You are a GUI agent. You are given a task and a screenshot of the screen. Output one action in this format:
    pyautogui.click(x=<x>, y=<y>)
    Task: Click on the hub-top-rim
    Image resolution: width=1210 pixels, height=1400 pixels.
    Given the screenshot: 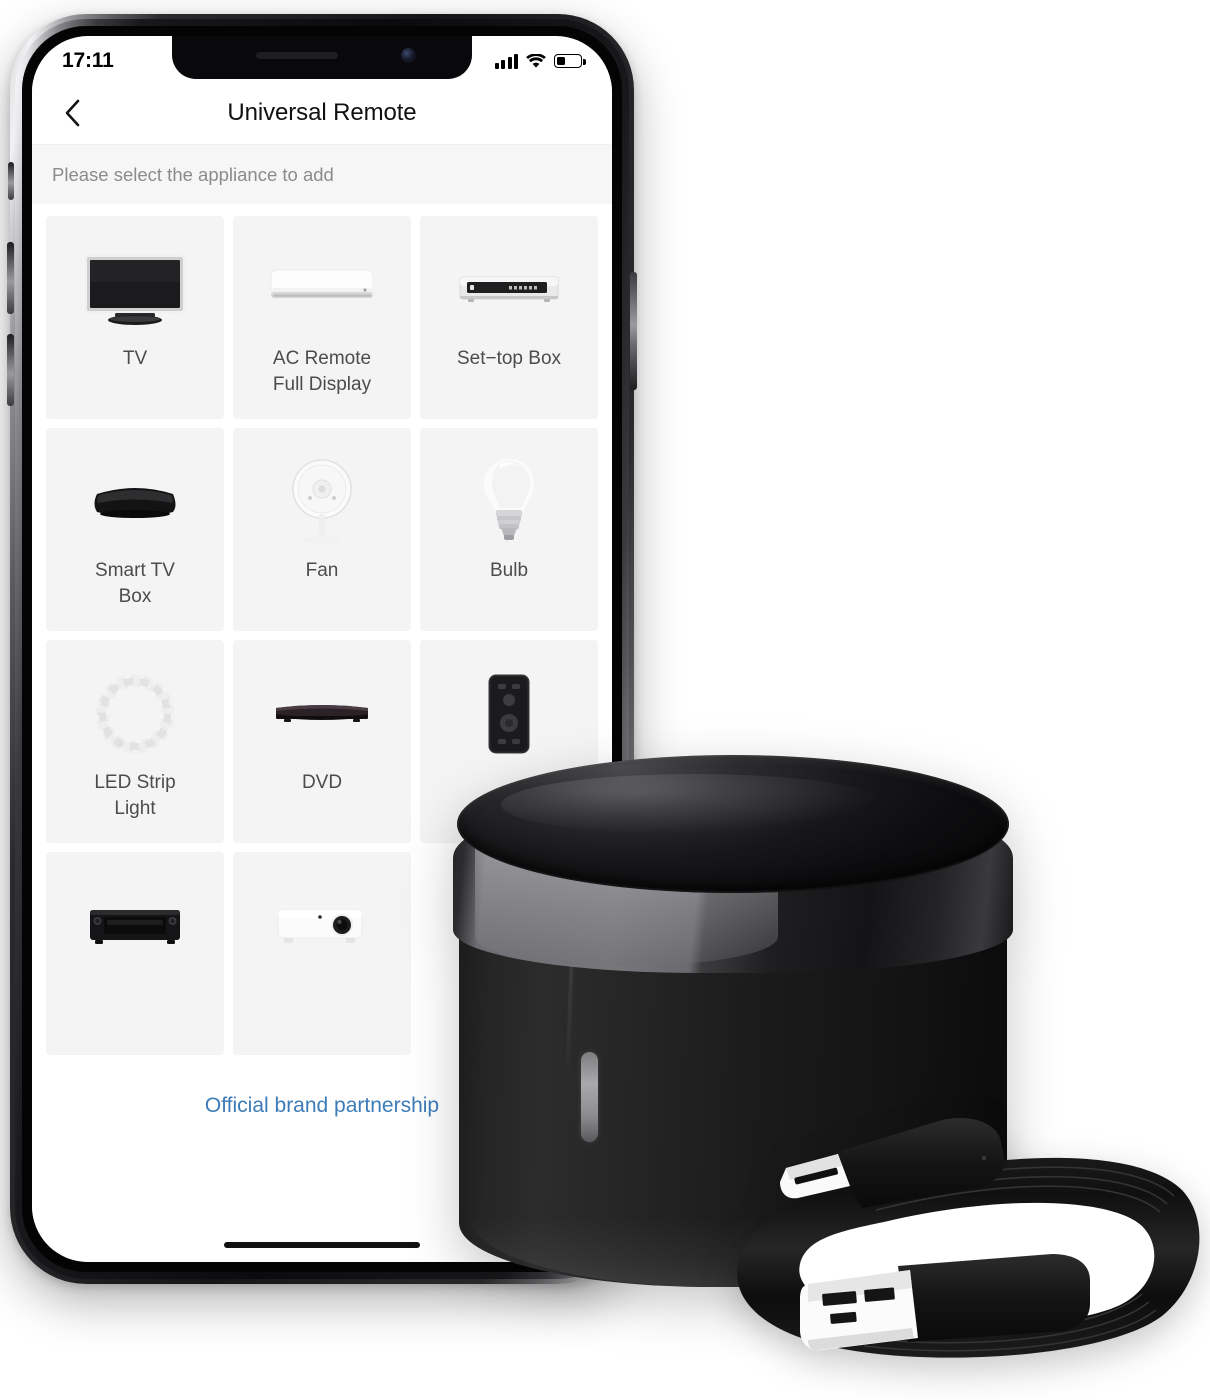 What is the action you would take?
    pyautogui.click(x=733, y=824)
    